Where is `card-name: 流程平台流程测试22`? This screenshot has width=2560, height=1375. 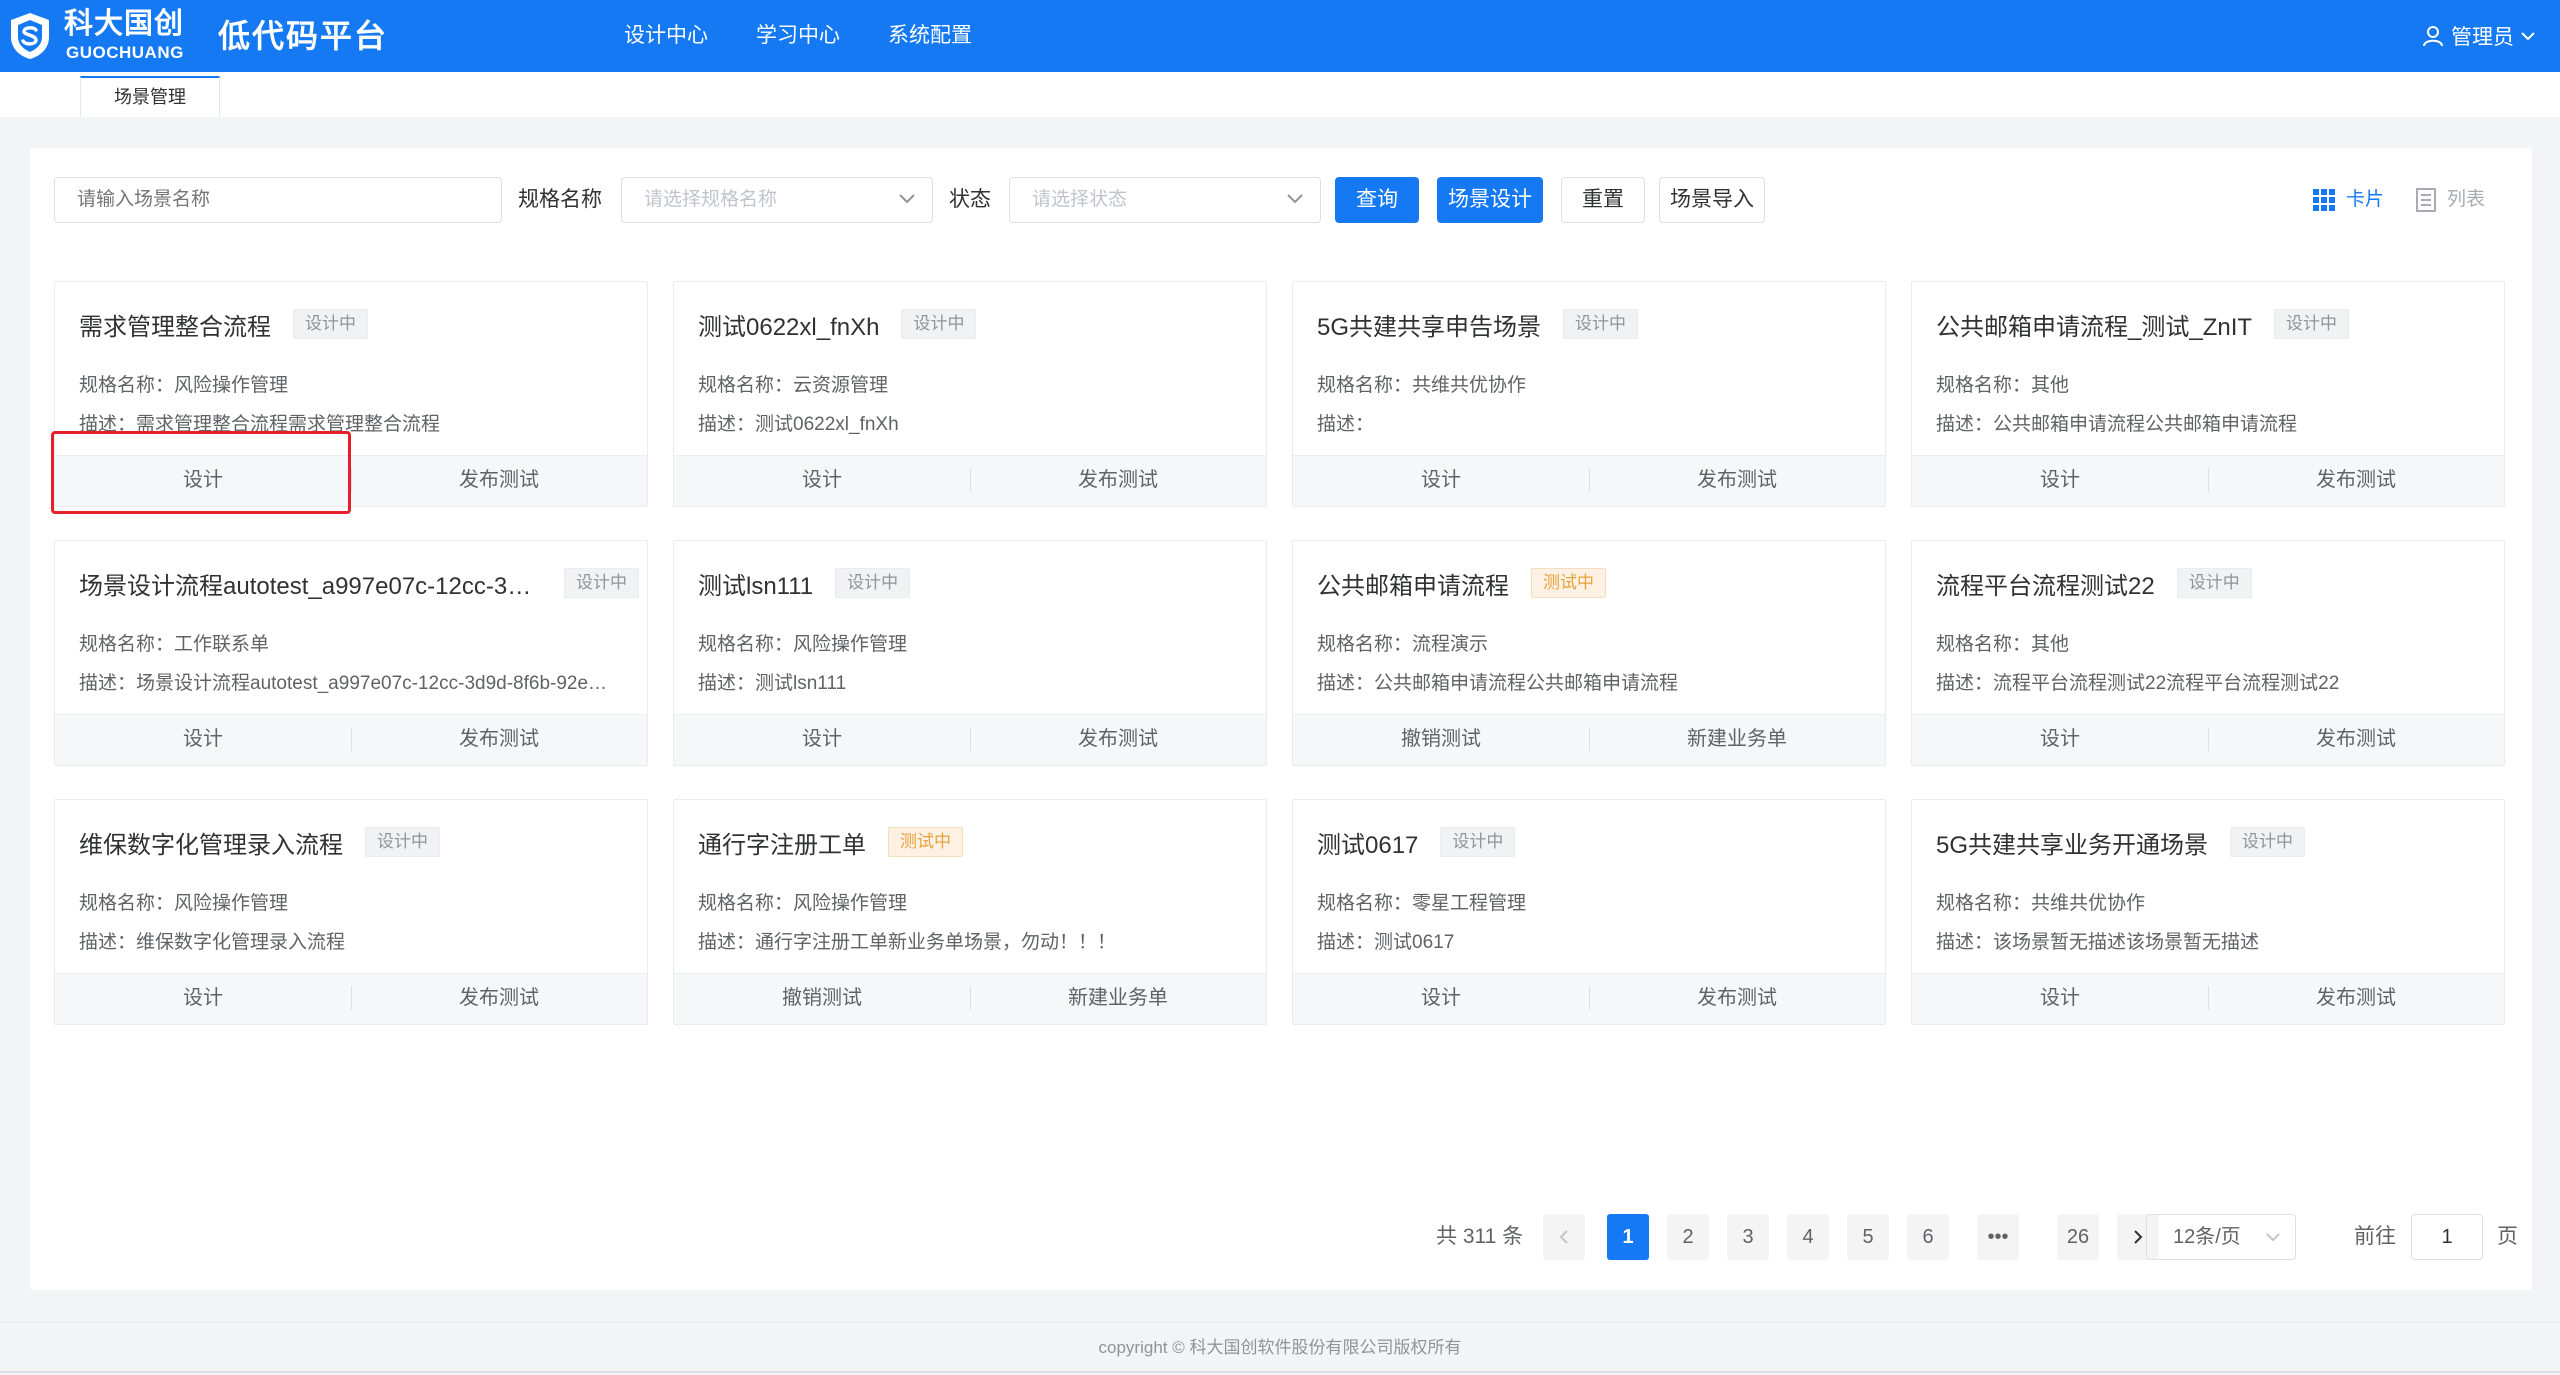
card-name: 流程平台流程测试22 is located at coordinates (2045, 583).